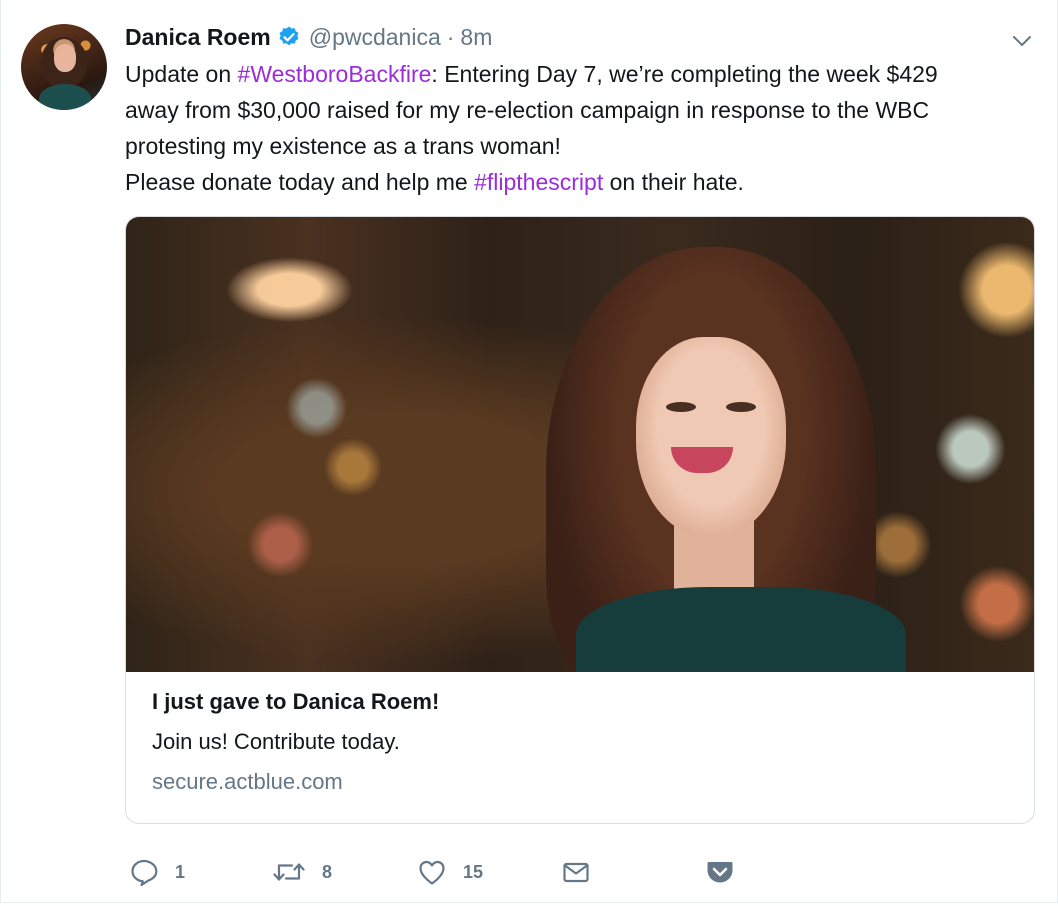 The height and width of the screenshot is (906, 1058). I want to click on tweet-header: Danica Roem @pwcdanica · 8m, so click(308, 37).